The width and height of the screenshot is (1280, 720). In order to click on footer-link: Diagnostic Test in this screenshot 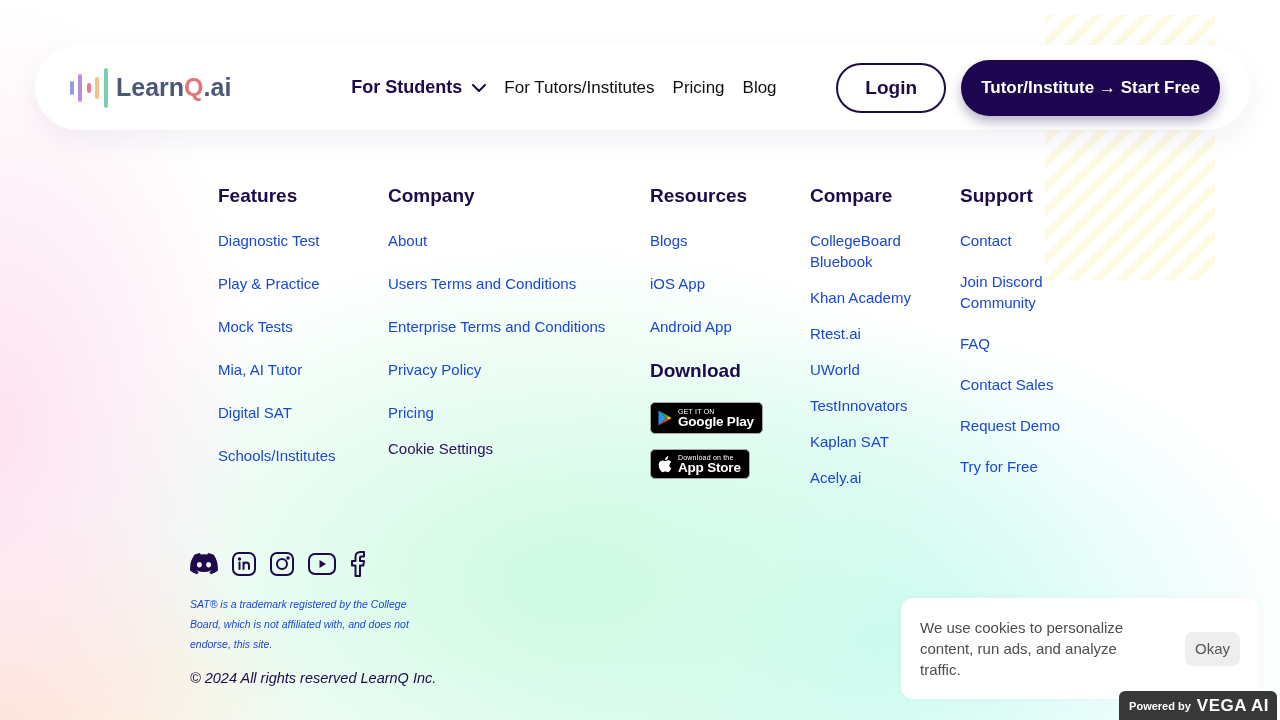, I will do `click(269, 240)`.